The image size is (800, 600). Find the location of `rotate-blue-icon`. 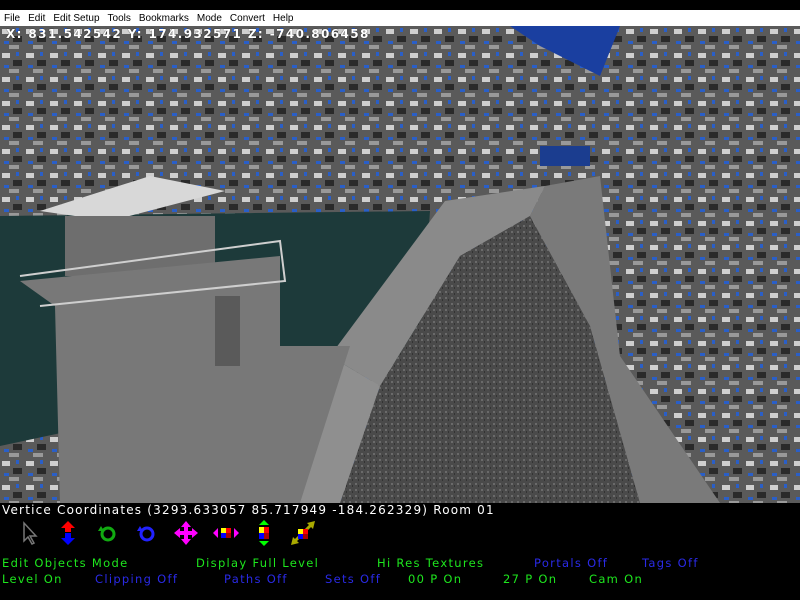

rotate-blue-icon is located at coordinates (147, 533).